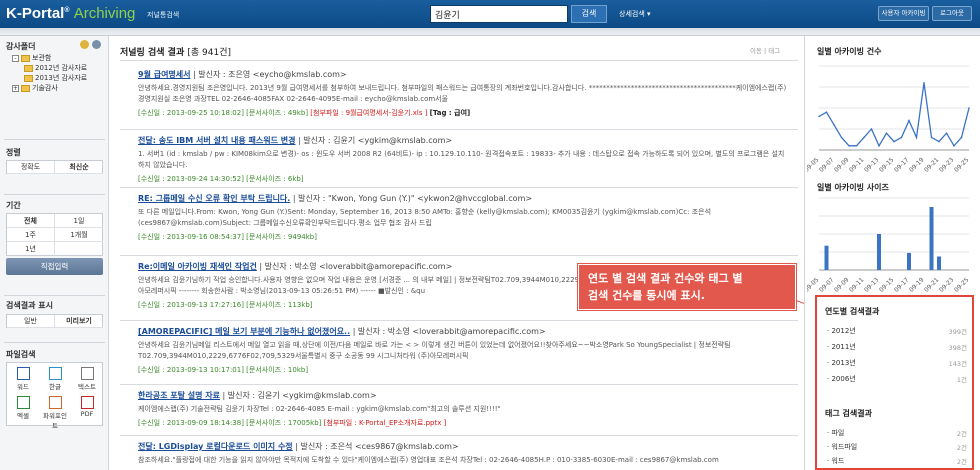 The width and height of the screenshot is (980, 470). What do you see at coordinates (54, 266) in the screenshot?
I see `direct-input-button: 직접입력` at bounding box center [54, 266].